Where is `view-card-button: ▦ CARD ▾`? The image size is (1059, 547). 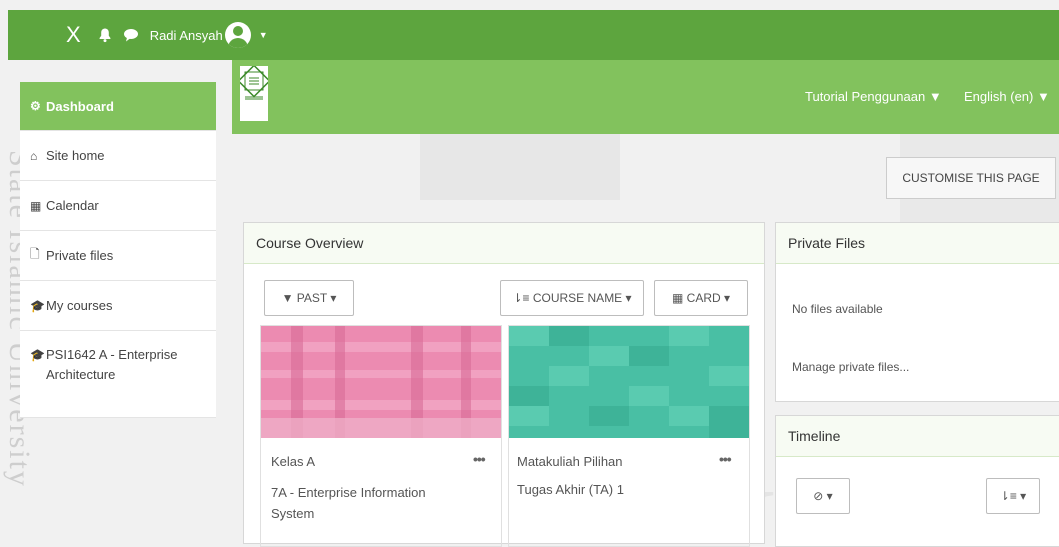 view-card-button: ▦ CARD ▾ is located at coordinates (701, 298).